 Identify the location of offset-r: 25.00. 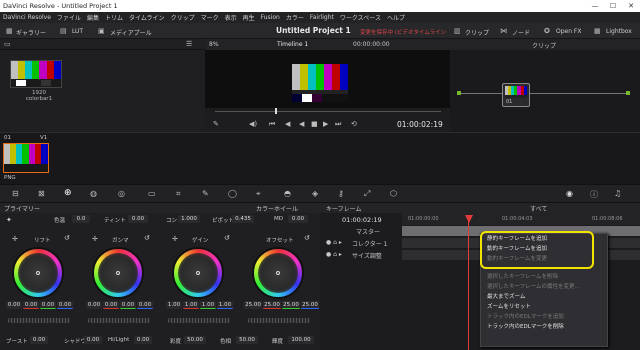
(272, 305).